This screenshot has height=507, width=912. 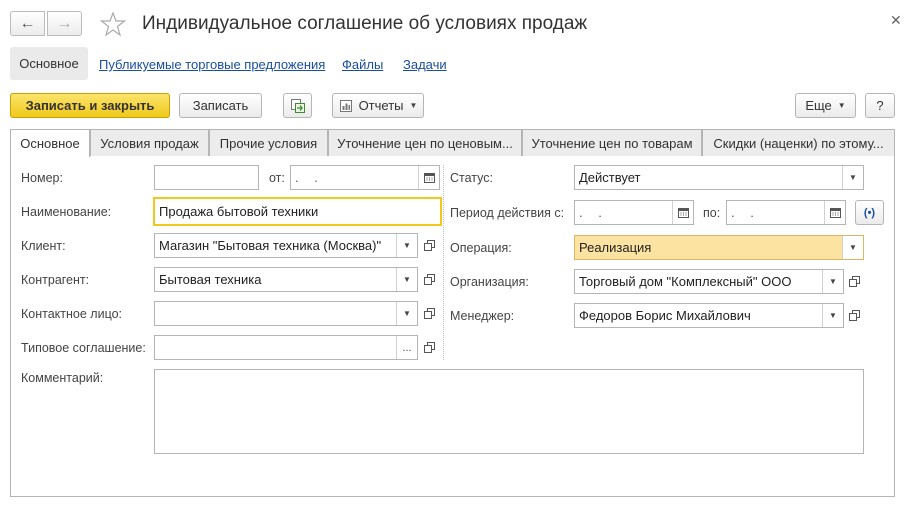 I want to click on more-button: Еще ▼, so click(x=825, y=105).